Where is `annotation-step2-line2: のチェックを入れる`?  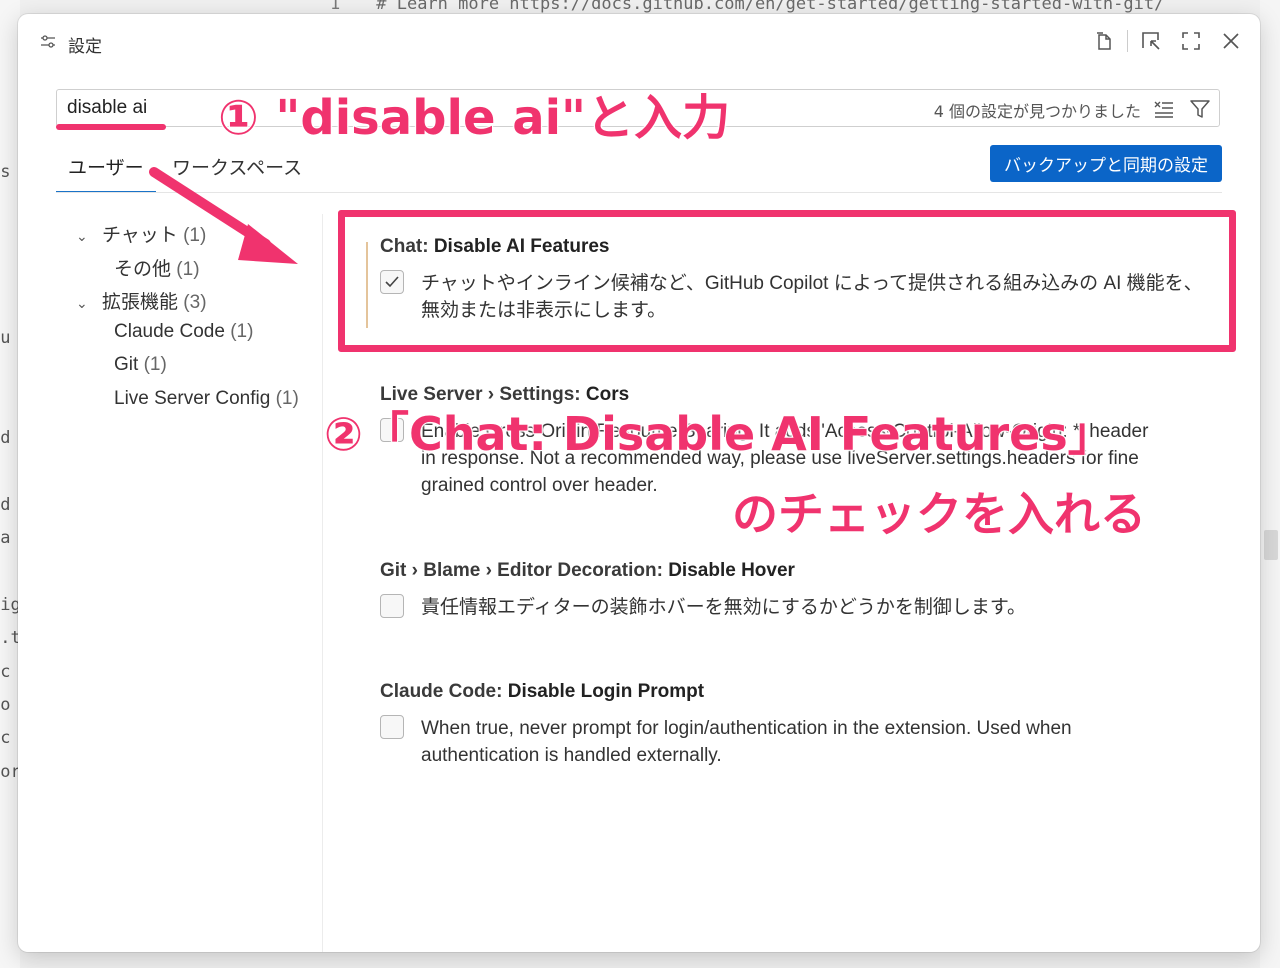
annotation-step2-line2: のチェックを入れる is located at coordinates (939, 514).